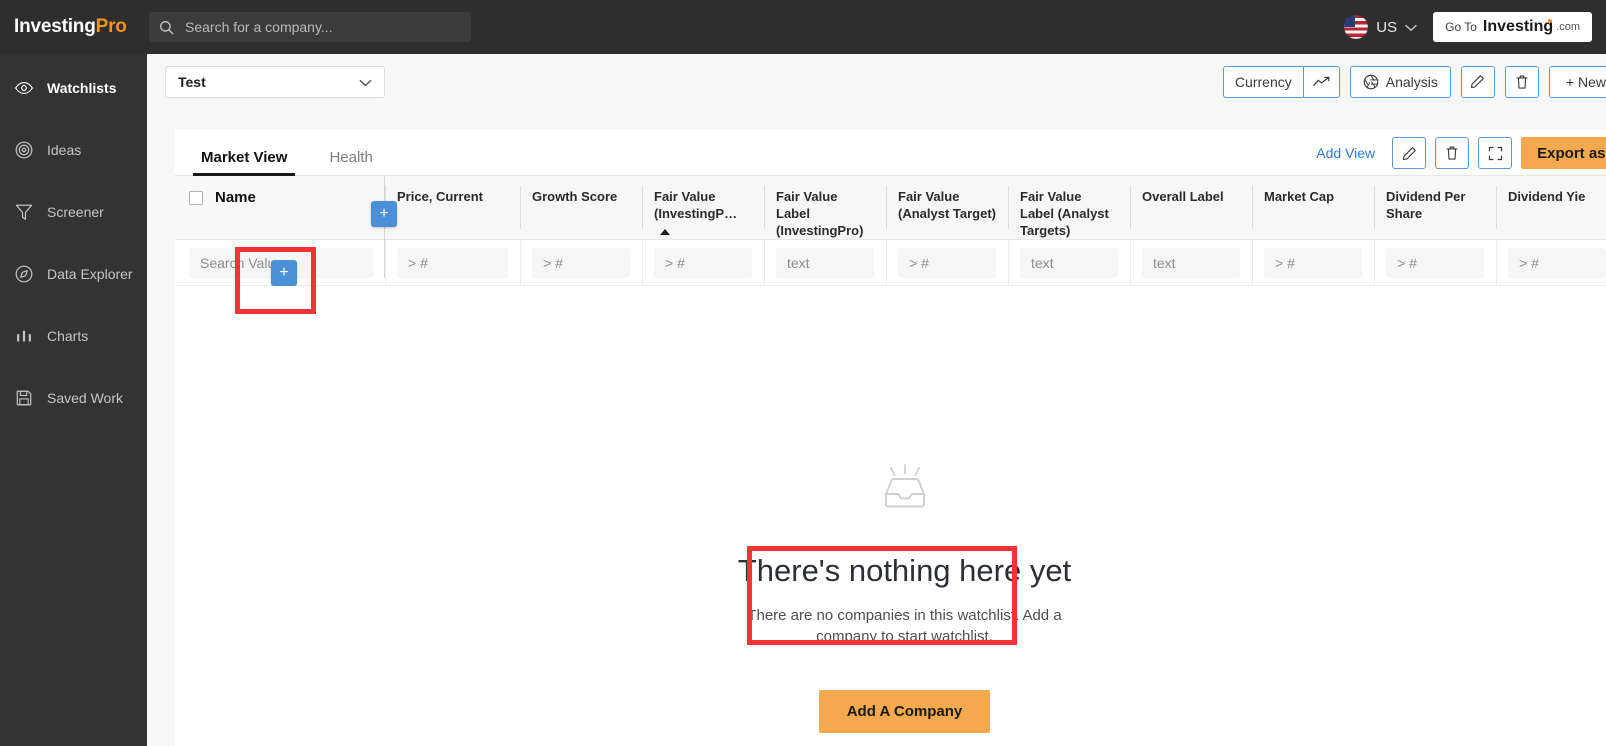 The width and height of the screenshot is (1606, 746). What do you see at coordinates (904, 711) in the screenshot?
I see `add-a-company-button: Add A Company` at bounding box center [904, 711].